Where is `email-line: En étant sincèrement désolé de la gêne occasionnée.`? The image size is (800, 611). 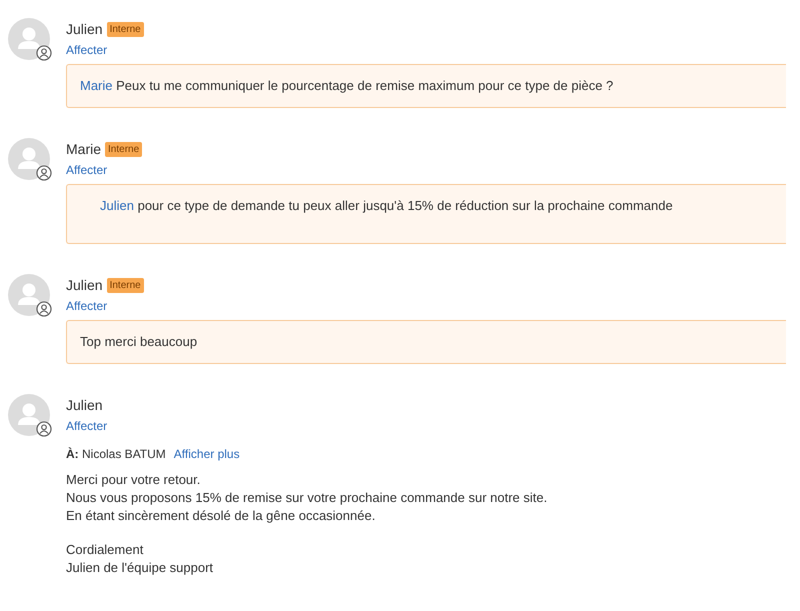 email-line: En étant sincèrement désolé de la gêne occasionnée. is located at coordinates (221, 516).